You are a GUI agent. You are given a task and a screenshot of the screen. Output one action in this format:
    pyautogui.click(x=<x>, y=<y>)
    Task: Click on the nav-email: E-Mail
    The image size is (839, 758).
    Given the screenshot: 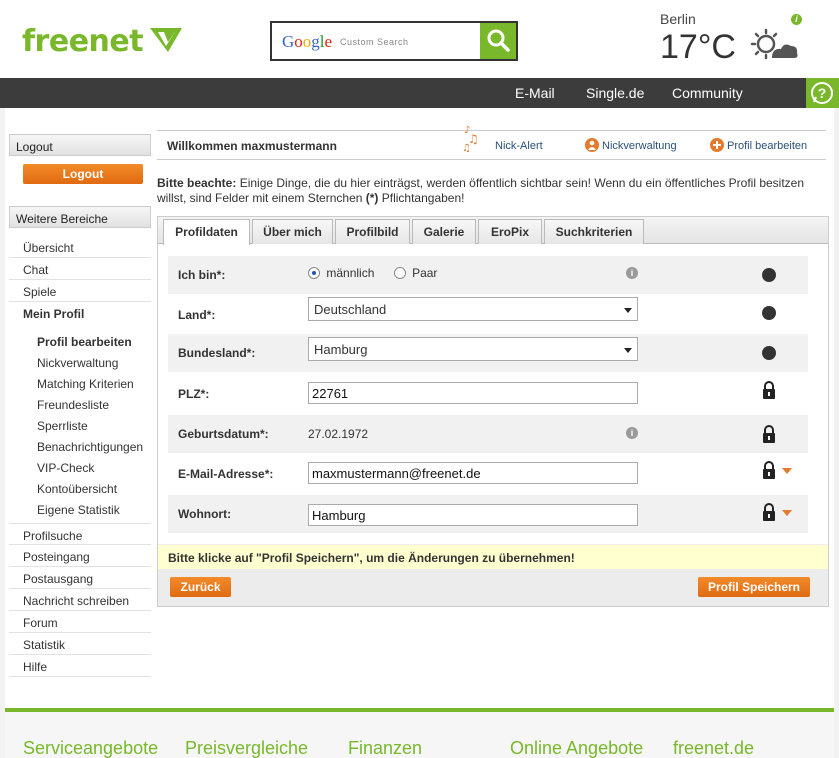 What is the action you would take?
    pyautogui.click(x=535, y=93)
    